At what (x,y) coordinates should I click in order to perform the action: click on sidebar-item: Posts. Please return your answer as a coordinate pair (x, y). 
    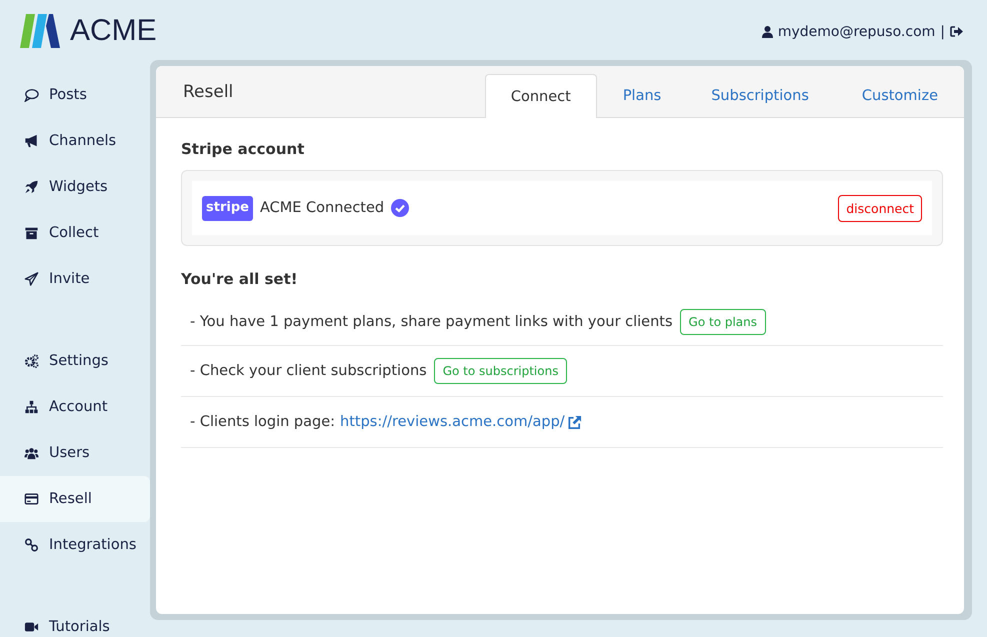
    Looking at the image, I should click on (75, 95).